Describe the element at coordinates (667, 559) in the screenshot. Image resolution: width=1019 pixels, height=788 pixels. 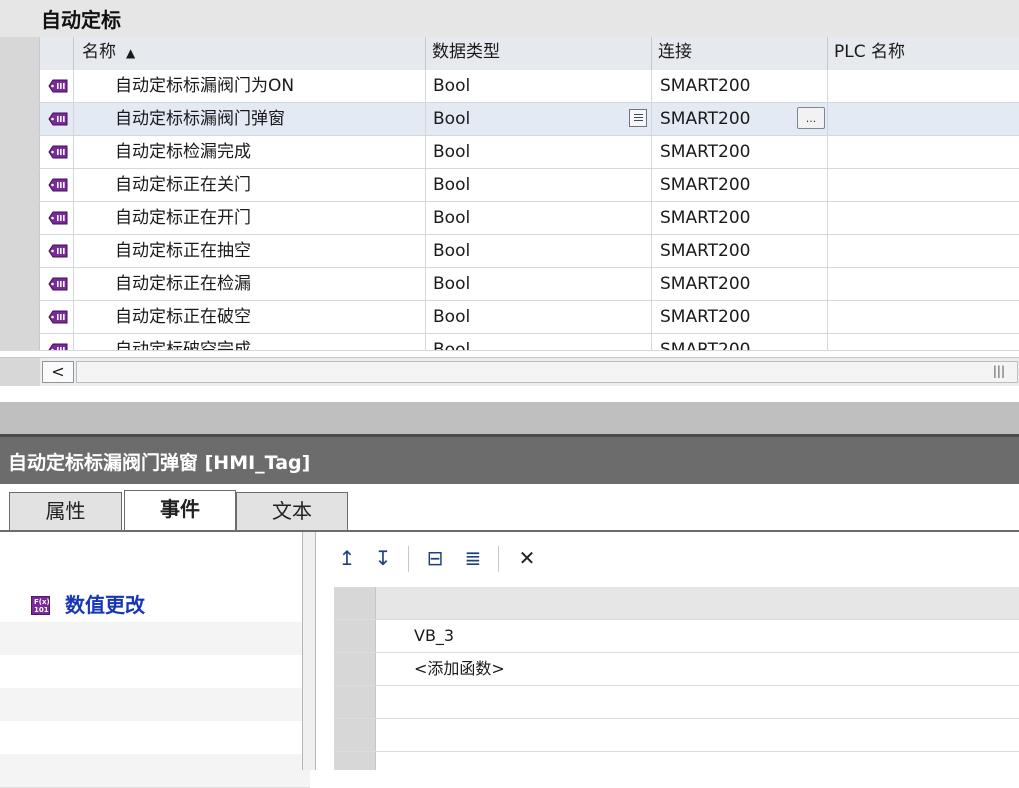
I see `function-list-toolbar: ↥ ↧ ⊟ ≣ ✕` at that location.